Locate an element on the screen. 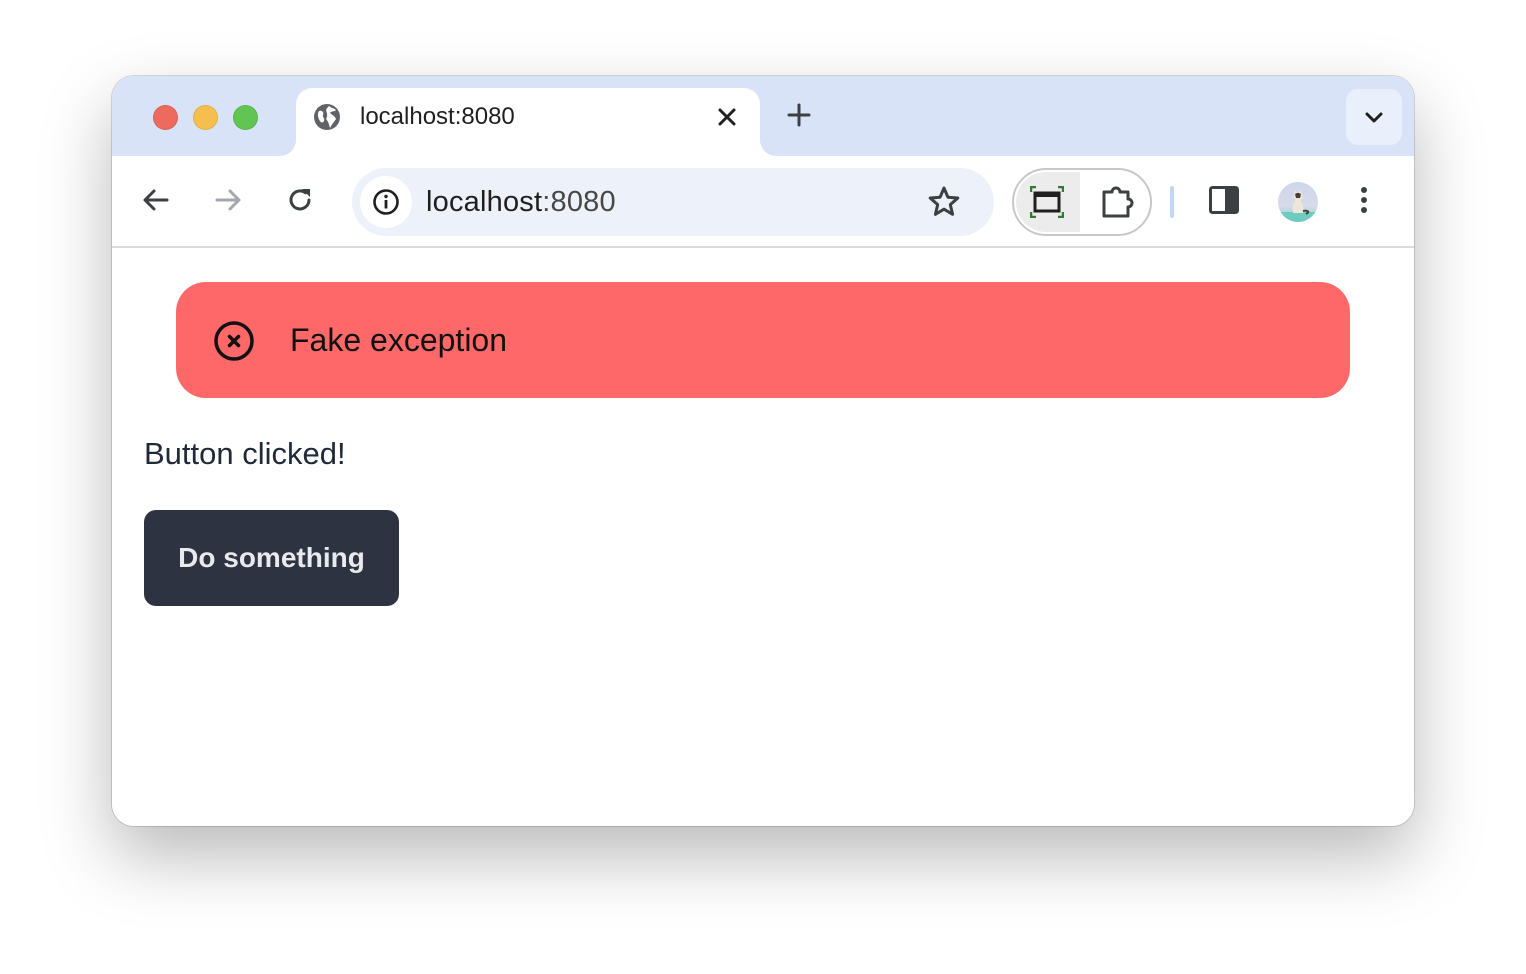 The image size is (1526, 974). arrow-right-icon is located at coordinates (228, 200).